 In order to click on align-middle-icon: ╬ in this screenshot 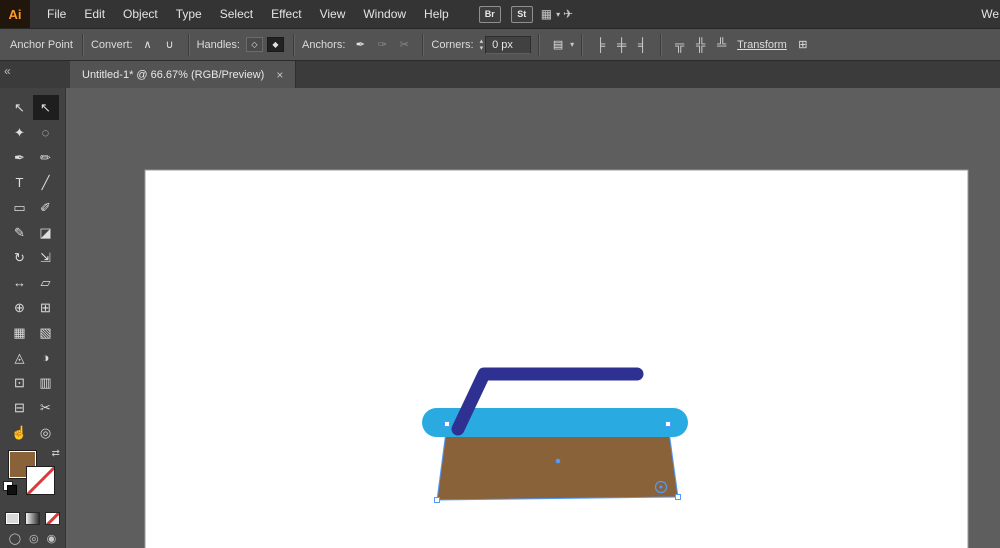, I will do `click(700, 45)`.